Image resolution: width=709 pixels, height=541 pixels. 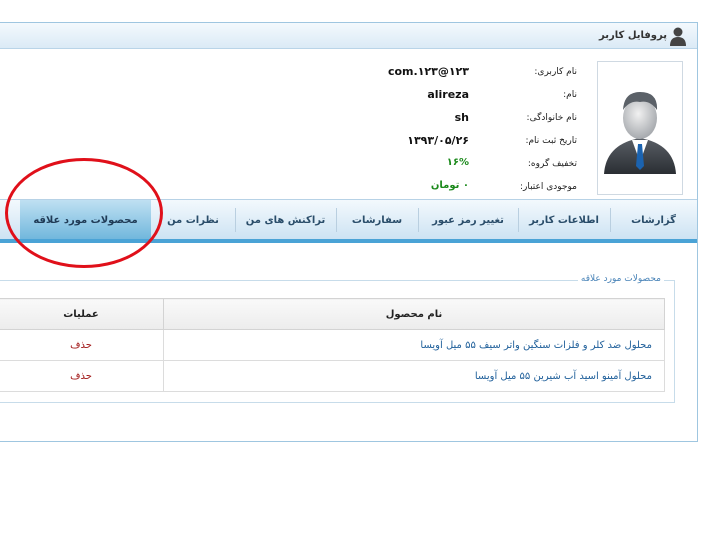 I want to click on tab-user-info: اطلاعات کاربر, so click(x=564, y=220).